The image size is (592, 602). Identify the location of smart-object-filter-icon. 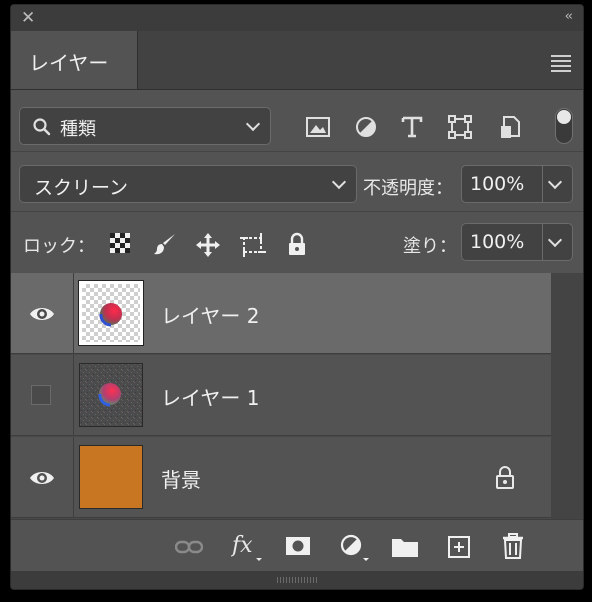
(510, 127).